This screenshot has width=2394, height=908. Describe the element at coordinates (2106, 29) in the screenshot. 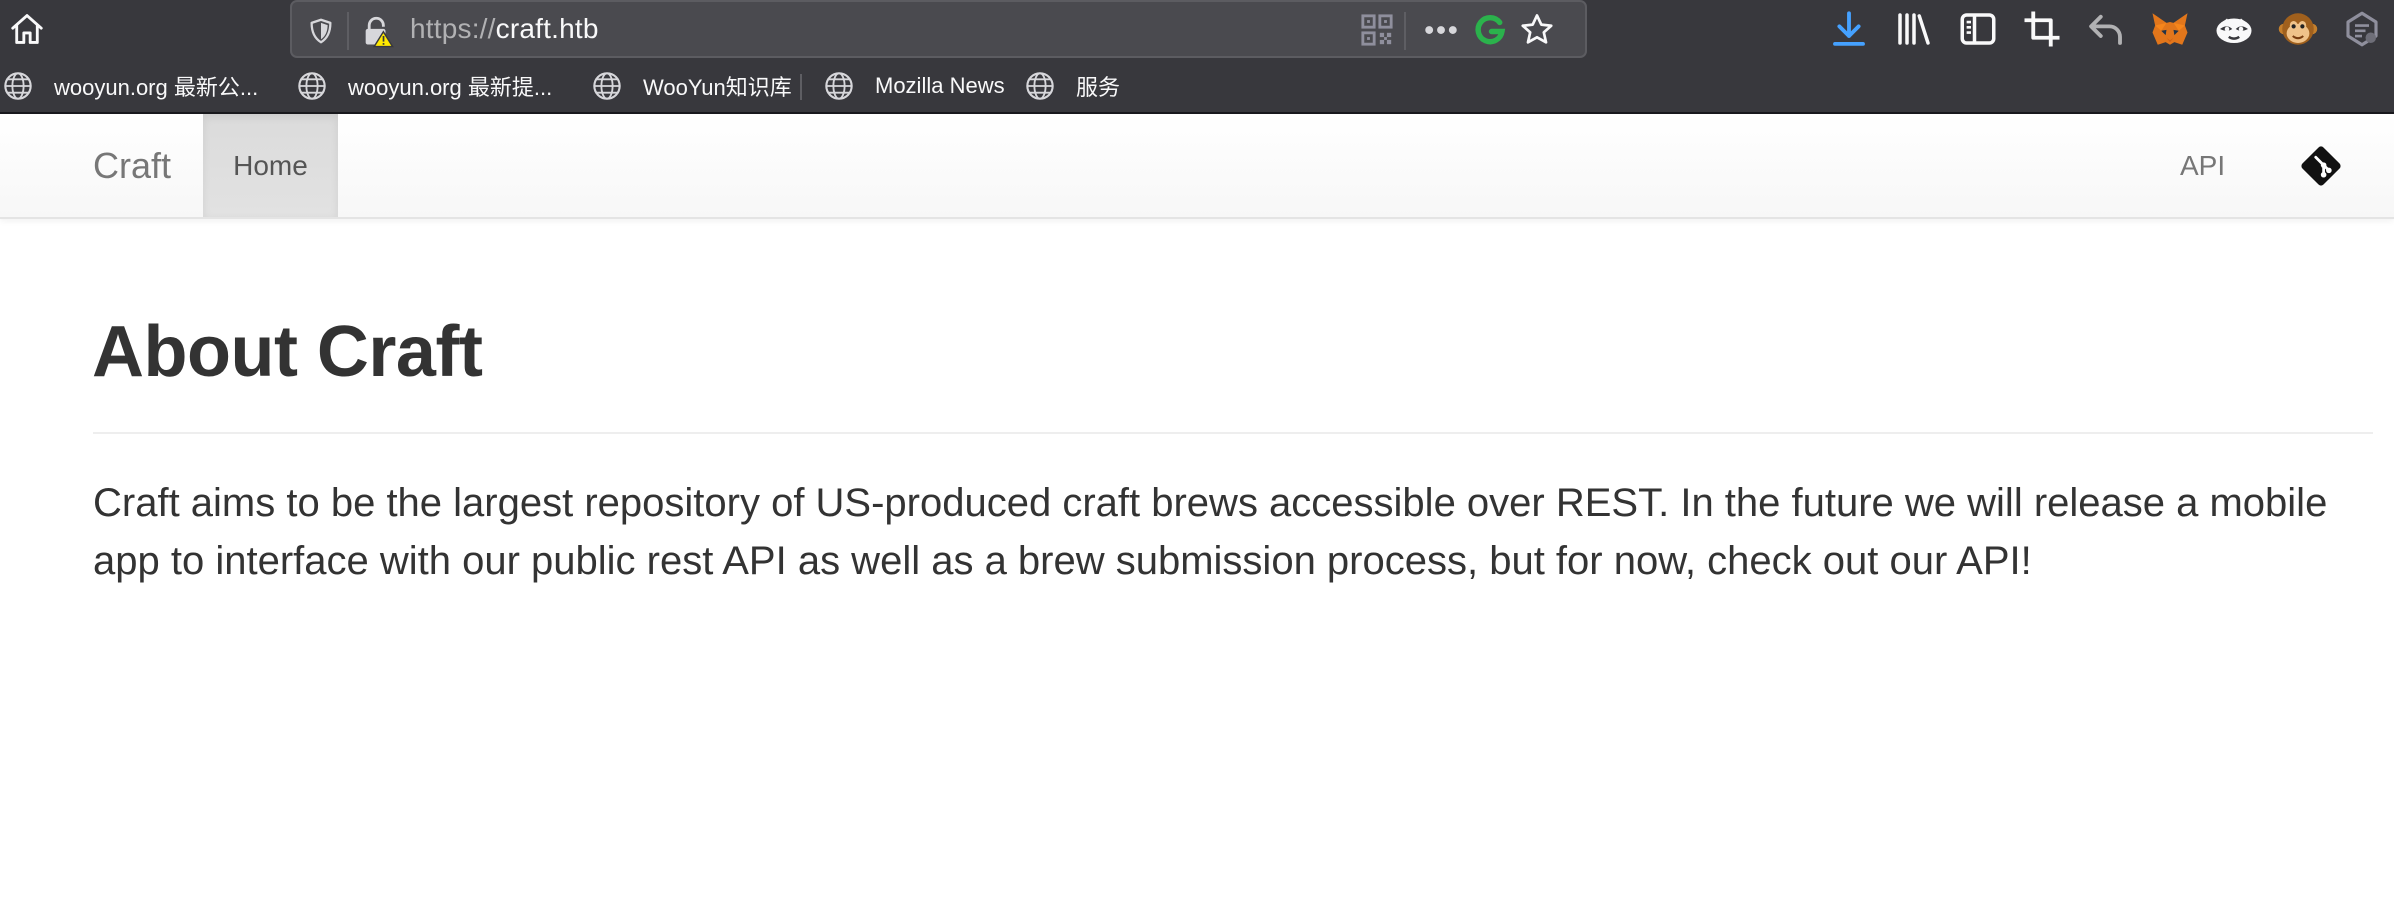

I see `back-icon` at that location.